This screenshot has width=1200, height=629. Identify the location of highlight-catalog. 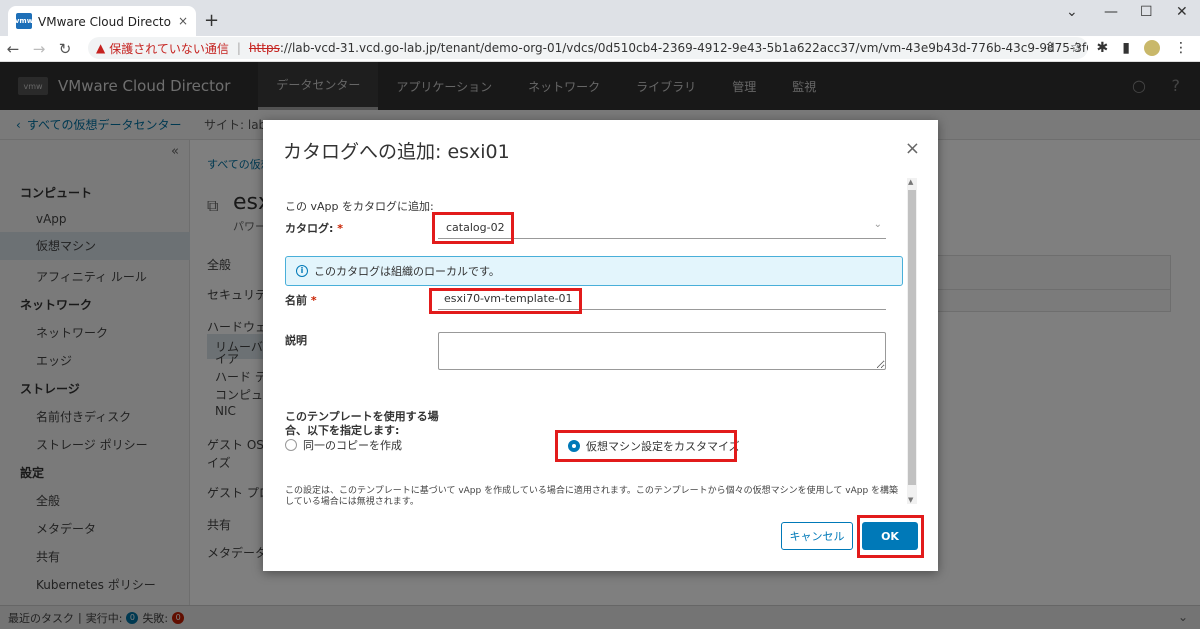
(473, 228).